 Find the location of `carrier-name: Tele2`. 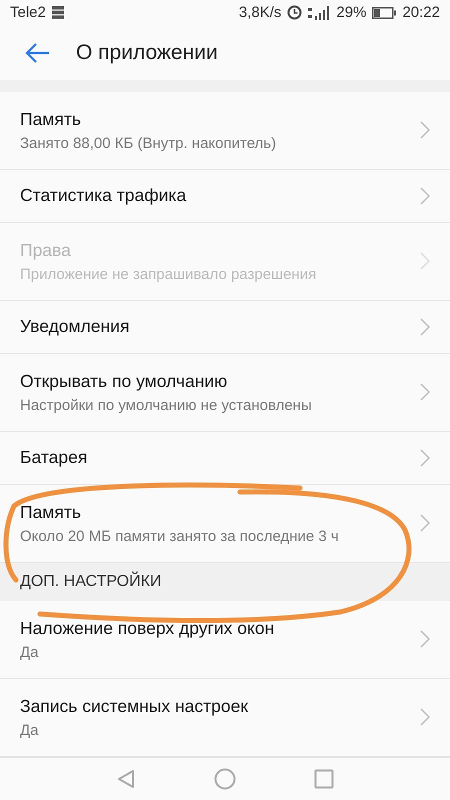

carrier-name: Tele2 is located at coordinates (28, 13).